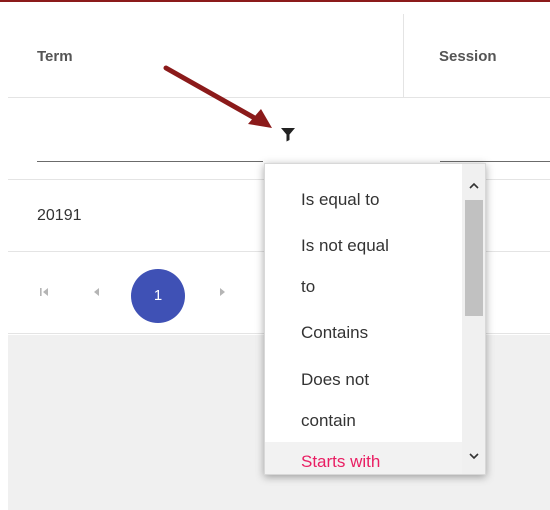  I want to click on caret-left-icon, so click(96, 292).